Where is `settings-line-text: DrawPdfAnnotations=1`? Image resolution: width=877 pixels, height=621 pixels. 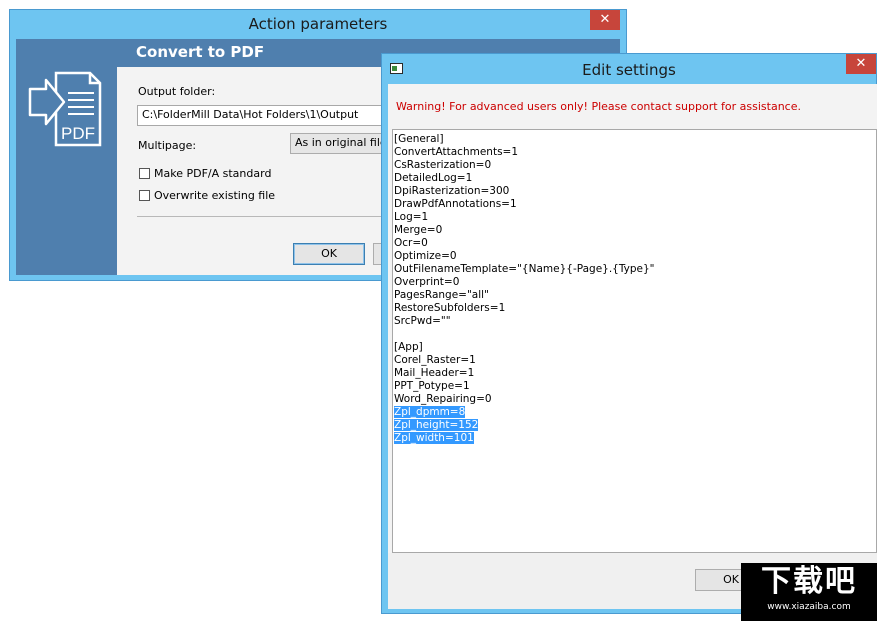 settings-line-text: DrawPdfAnnotations=1 is located at coordinates (455, 204).